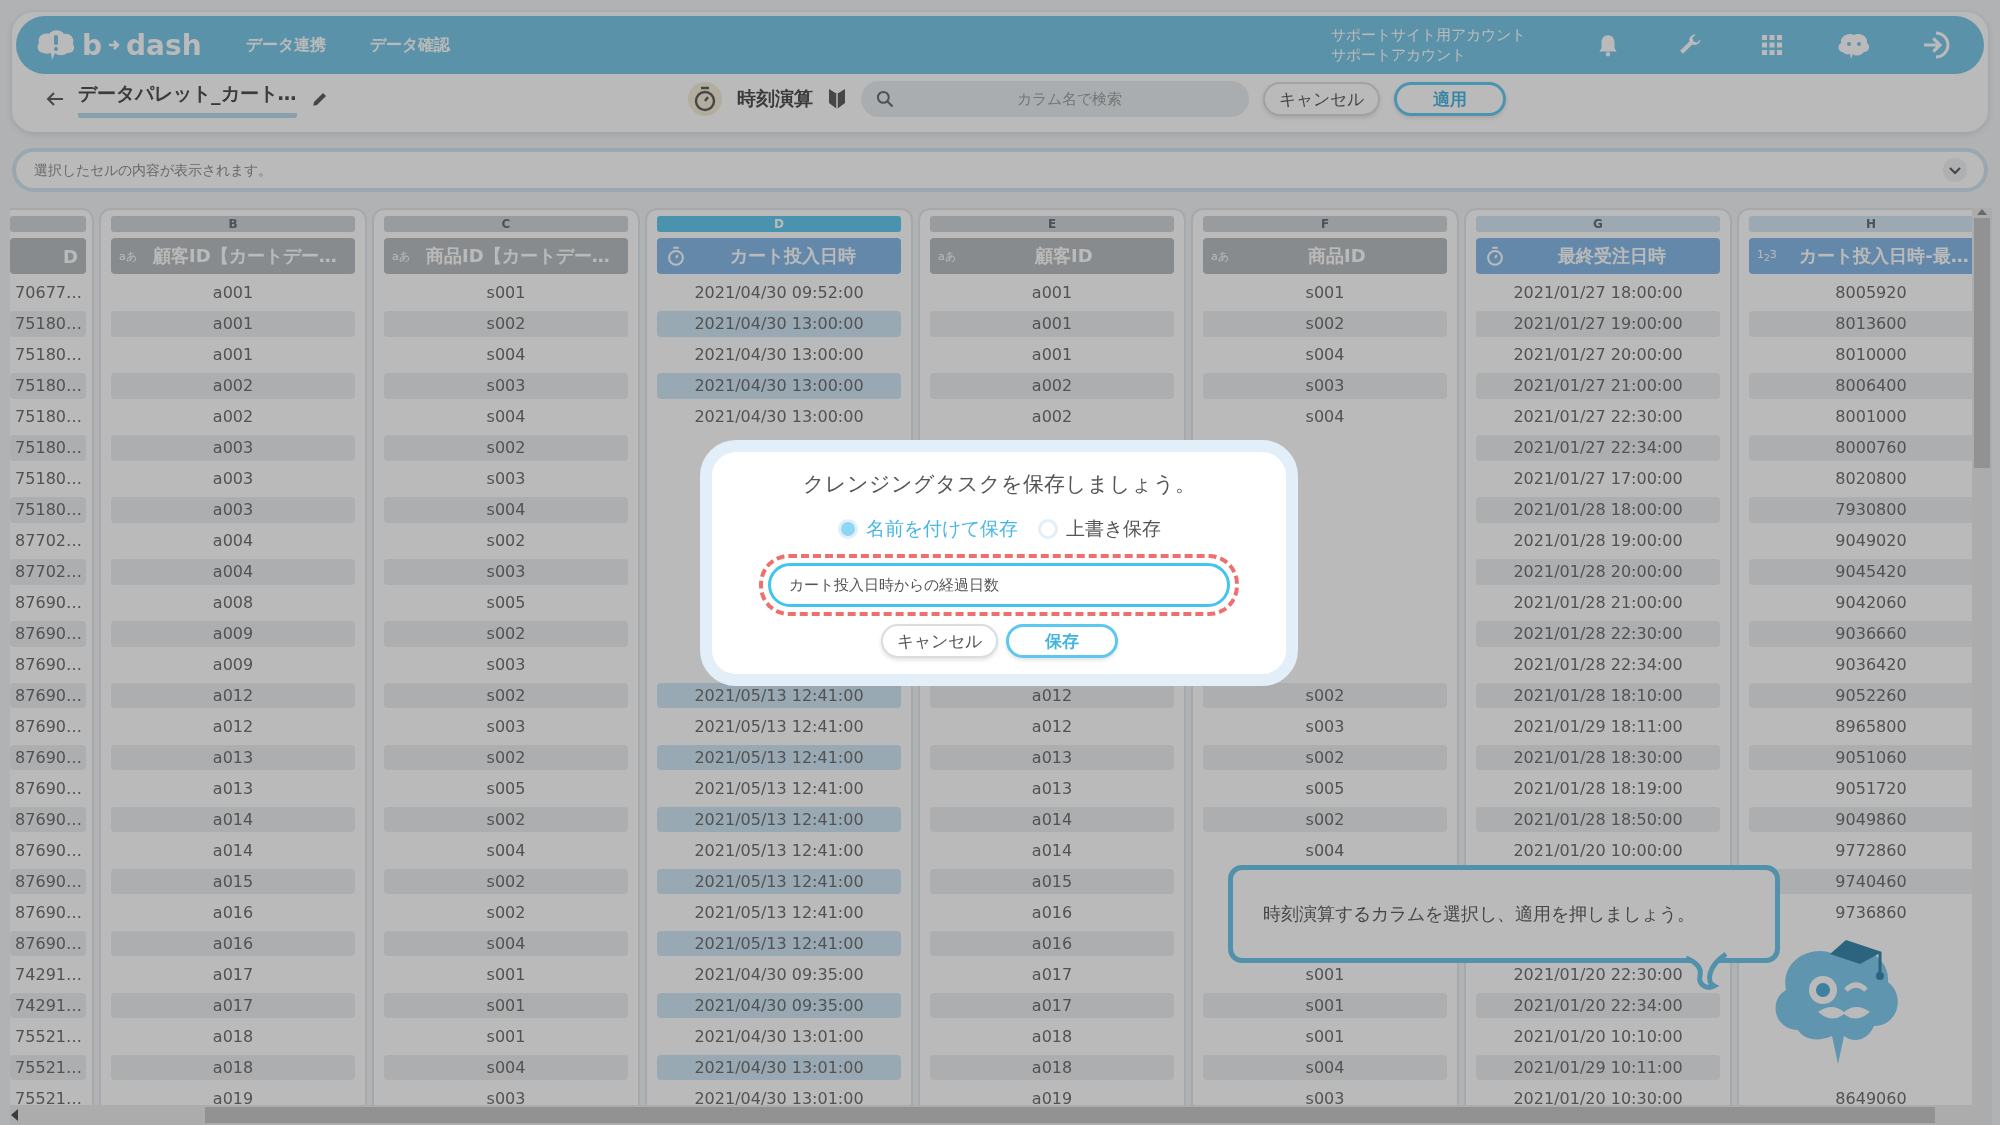 The image size is (2000, 1125). I want to click on cell-content-field: 選択したセルの内容が表示されます。, so click(1000, 170).